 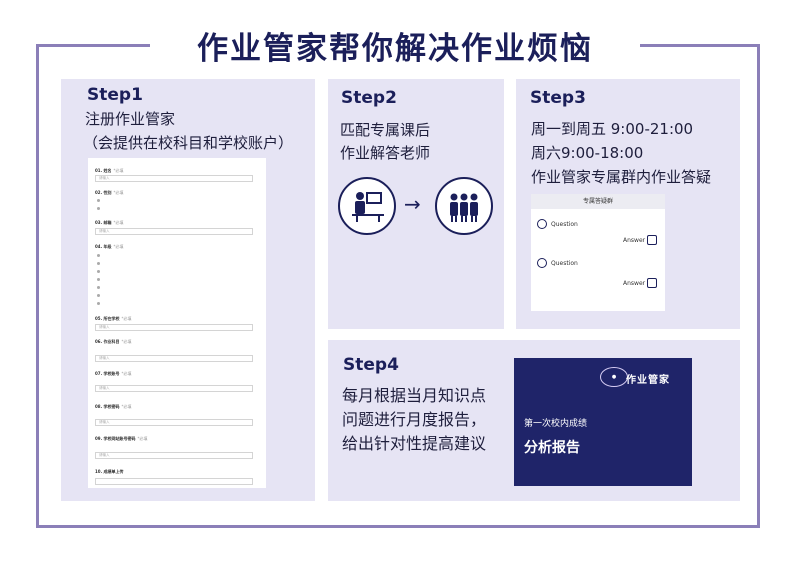 What do you see at coordinates (109, 471) in the screenshot?
I see `form-q-upload: 10. 成绩单上传` at bounding box center [109, 471].